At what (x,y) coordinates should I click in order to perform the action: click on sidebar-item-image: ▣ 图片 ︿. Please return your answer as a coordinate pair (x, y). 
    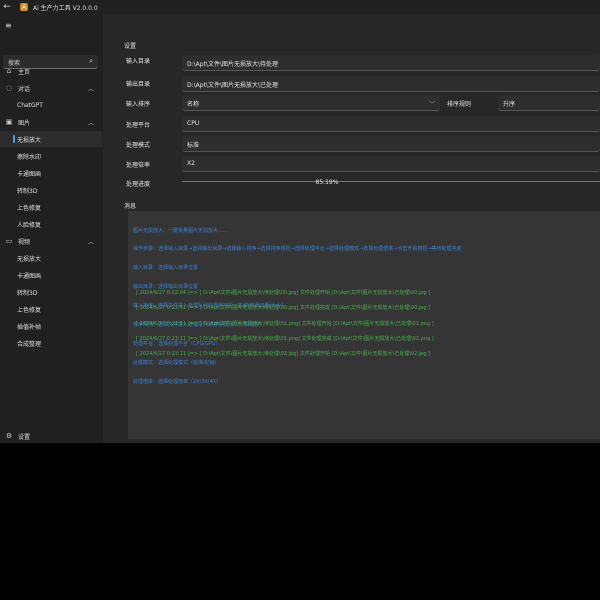
    Looking at the image, I should click on (51, 122).